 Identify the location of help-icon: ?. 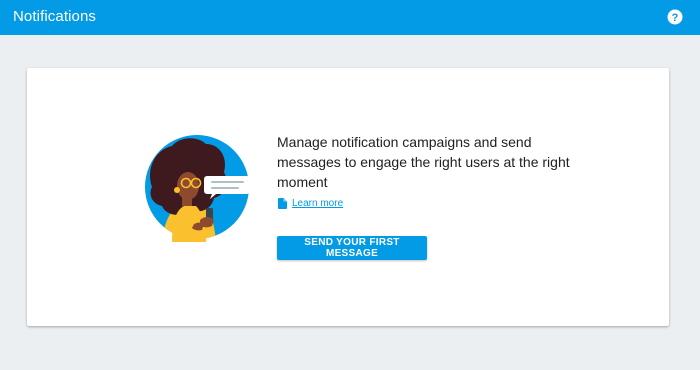
(675, 17).